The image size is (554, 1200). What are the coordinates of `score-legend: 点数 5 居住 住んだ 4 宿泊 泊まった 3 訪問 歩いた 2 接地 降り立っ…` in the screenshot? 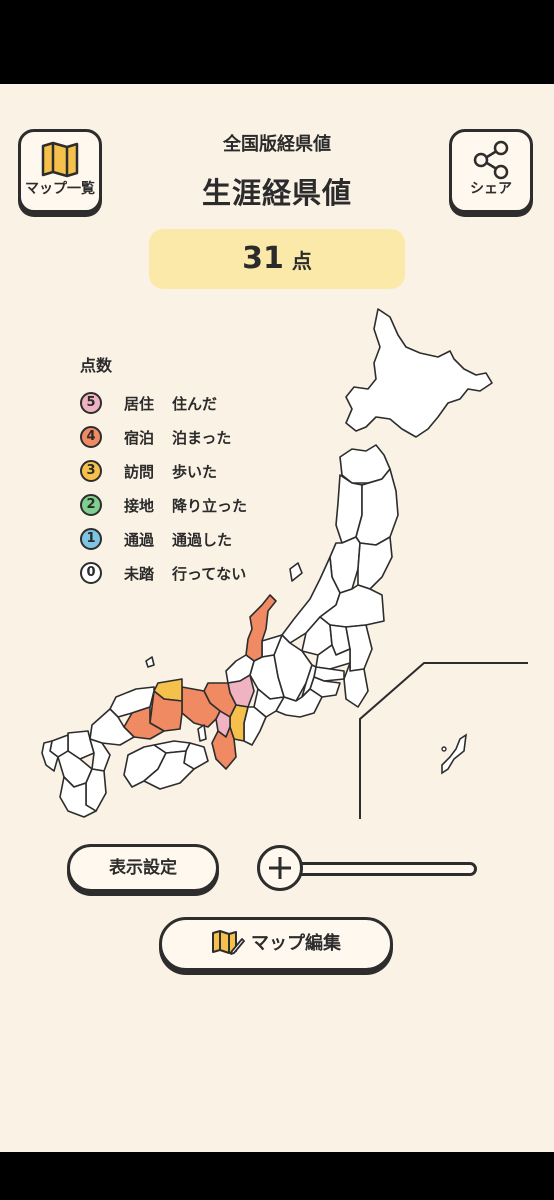 It's located at (163, 471).